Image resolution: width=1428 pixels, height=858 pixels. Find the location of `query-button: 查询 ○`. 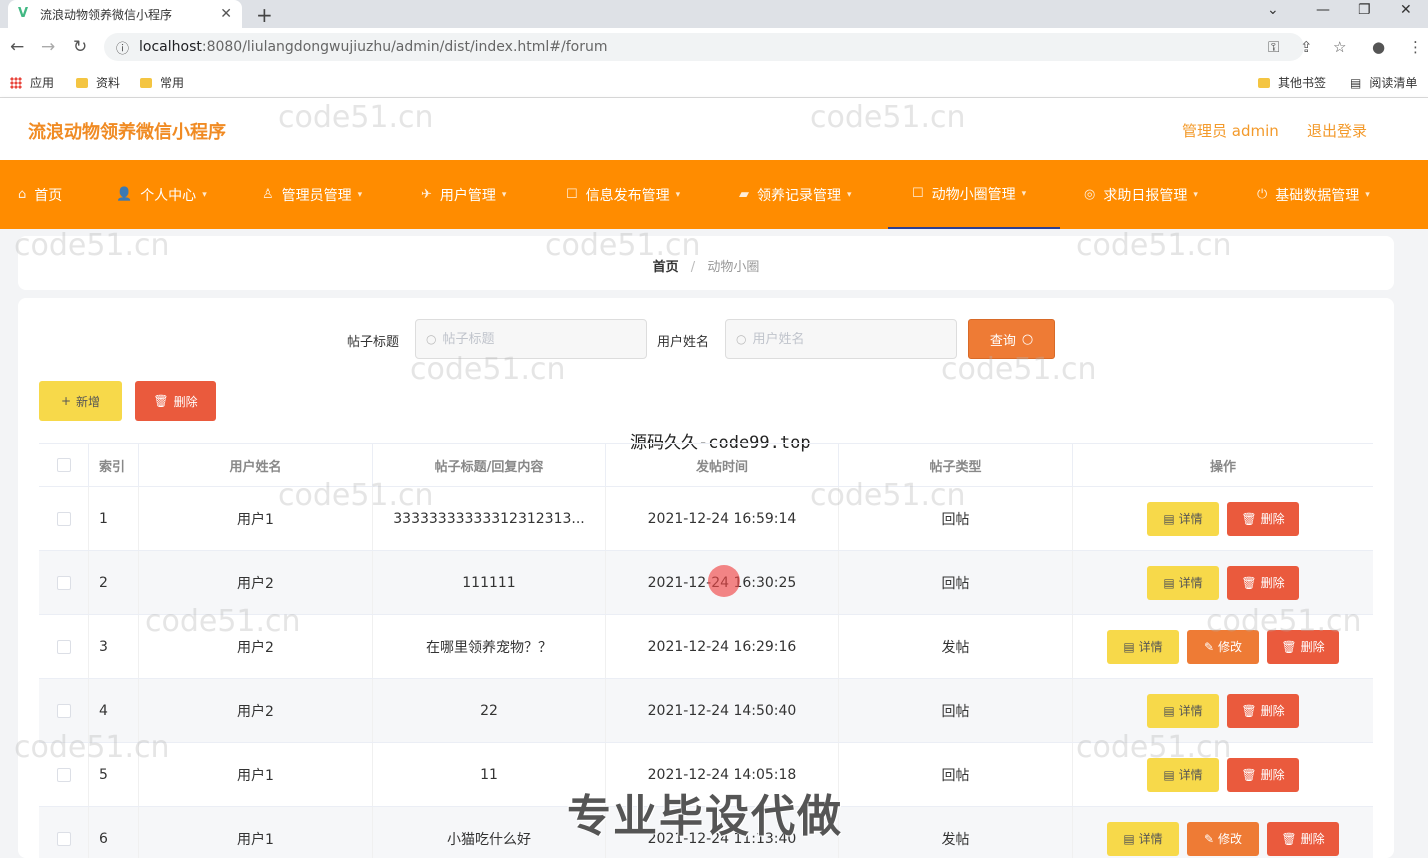

query-button: 查询 ○ is located at coordinates (1011, 339).